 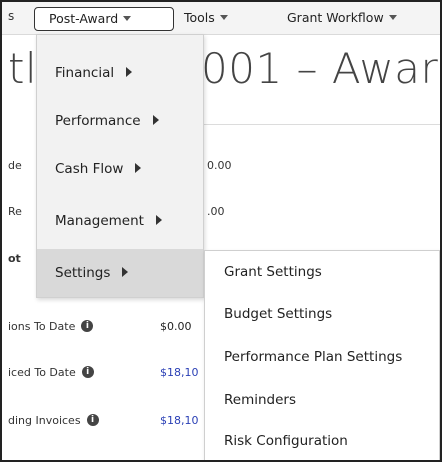 What do you see at coordinates (321, 68) in the screenshot?
I see `page-title-right: 001 – Award` at bounding box center [321, 68].